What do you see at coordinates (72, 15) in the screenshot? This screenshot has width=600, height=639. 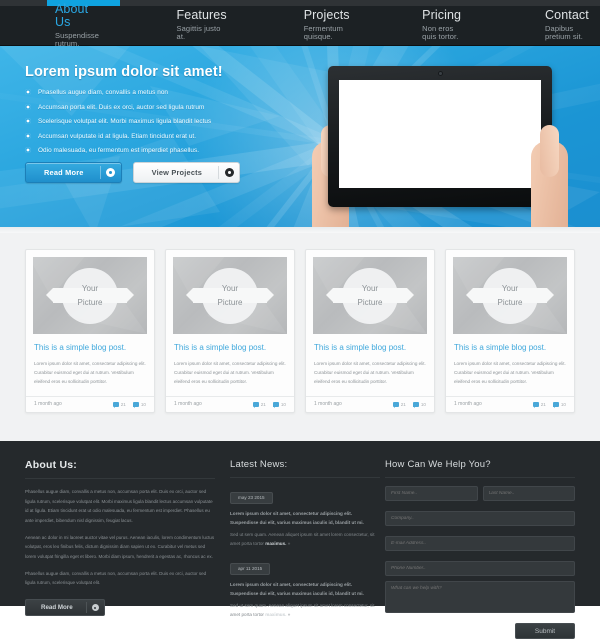 I see `nav-label: About Us` at bounding box center [72, 15].